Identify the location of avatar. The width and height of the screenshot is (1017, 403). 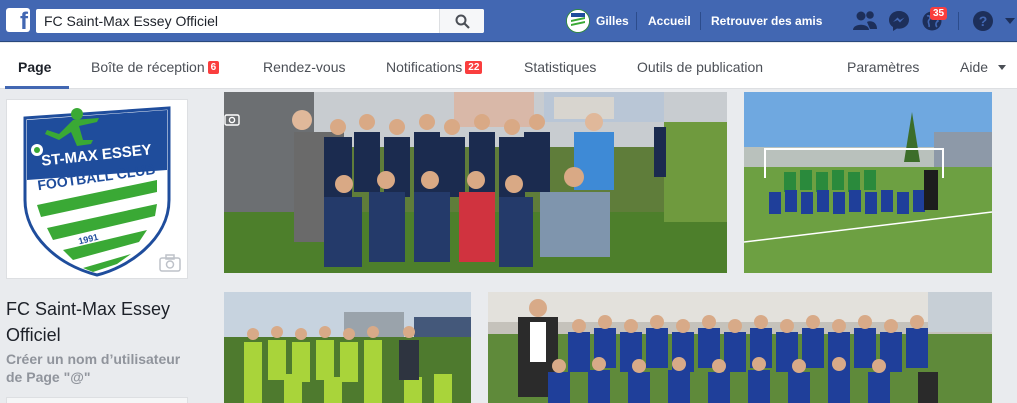
(578, 21).